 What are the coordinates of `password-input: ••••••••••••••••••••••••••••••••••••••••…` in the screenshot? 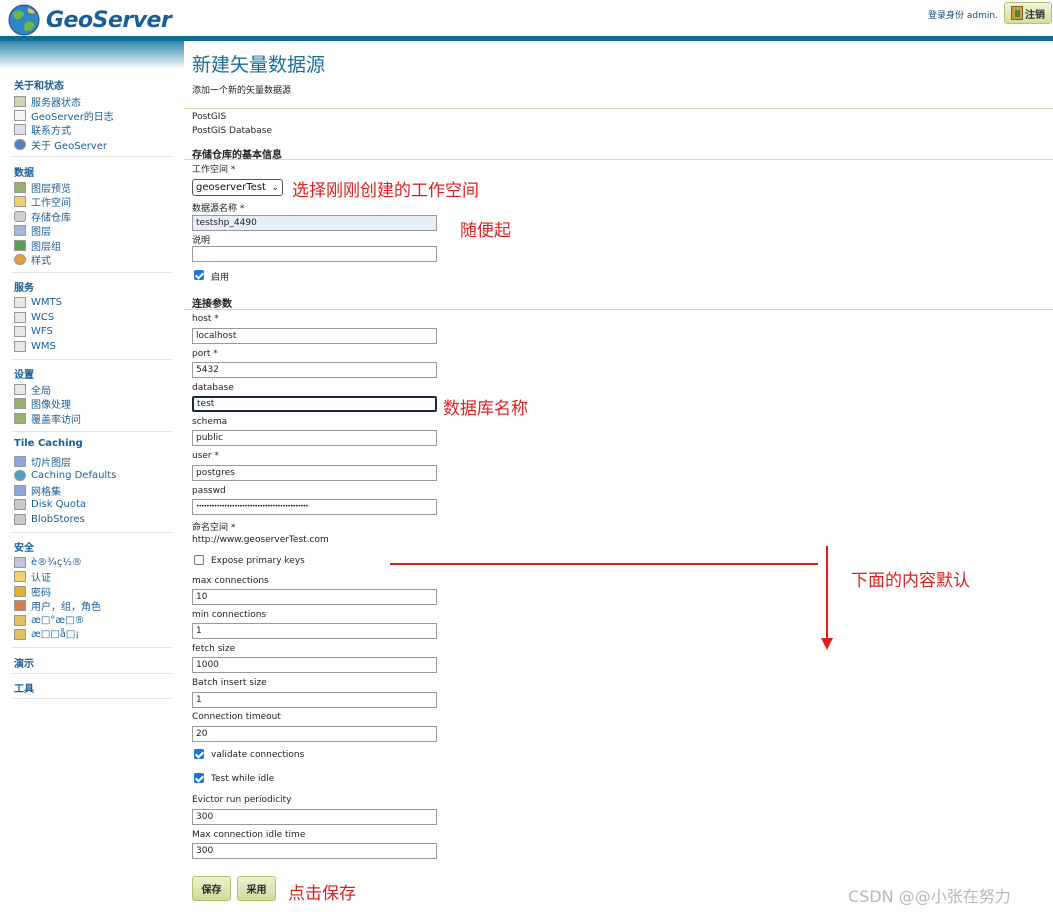 It's located at (314, 507).